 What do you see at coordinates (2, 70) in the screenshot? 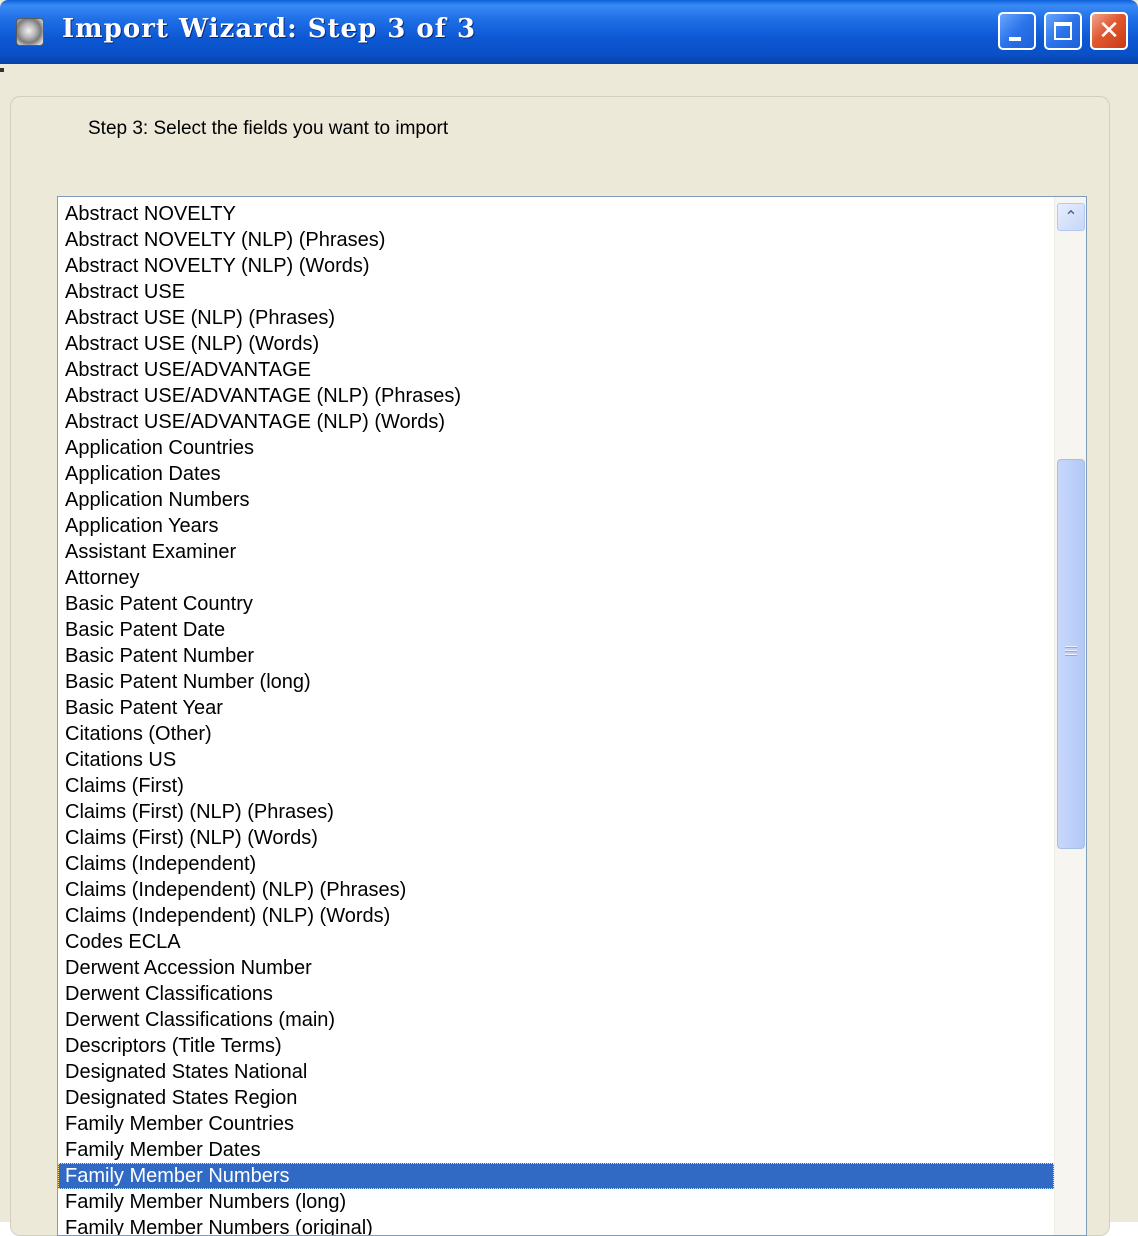
I see `stray-dot` at bounding box center [2, 70].